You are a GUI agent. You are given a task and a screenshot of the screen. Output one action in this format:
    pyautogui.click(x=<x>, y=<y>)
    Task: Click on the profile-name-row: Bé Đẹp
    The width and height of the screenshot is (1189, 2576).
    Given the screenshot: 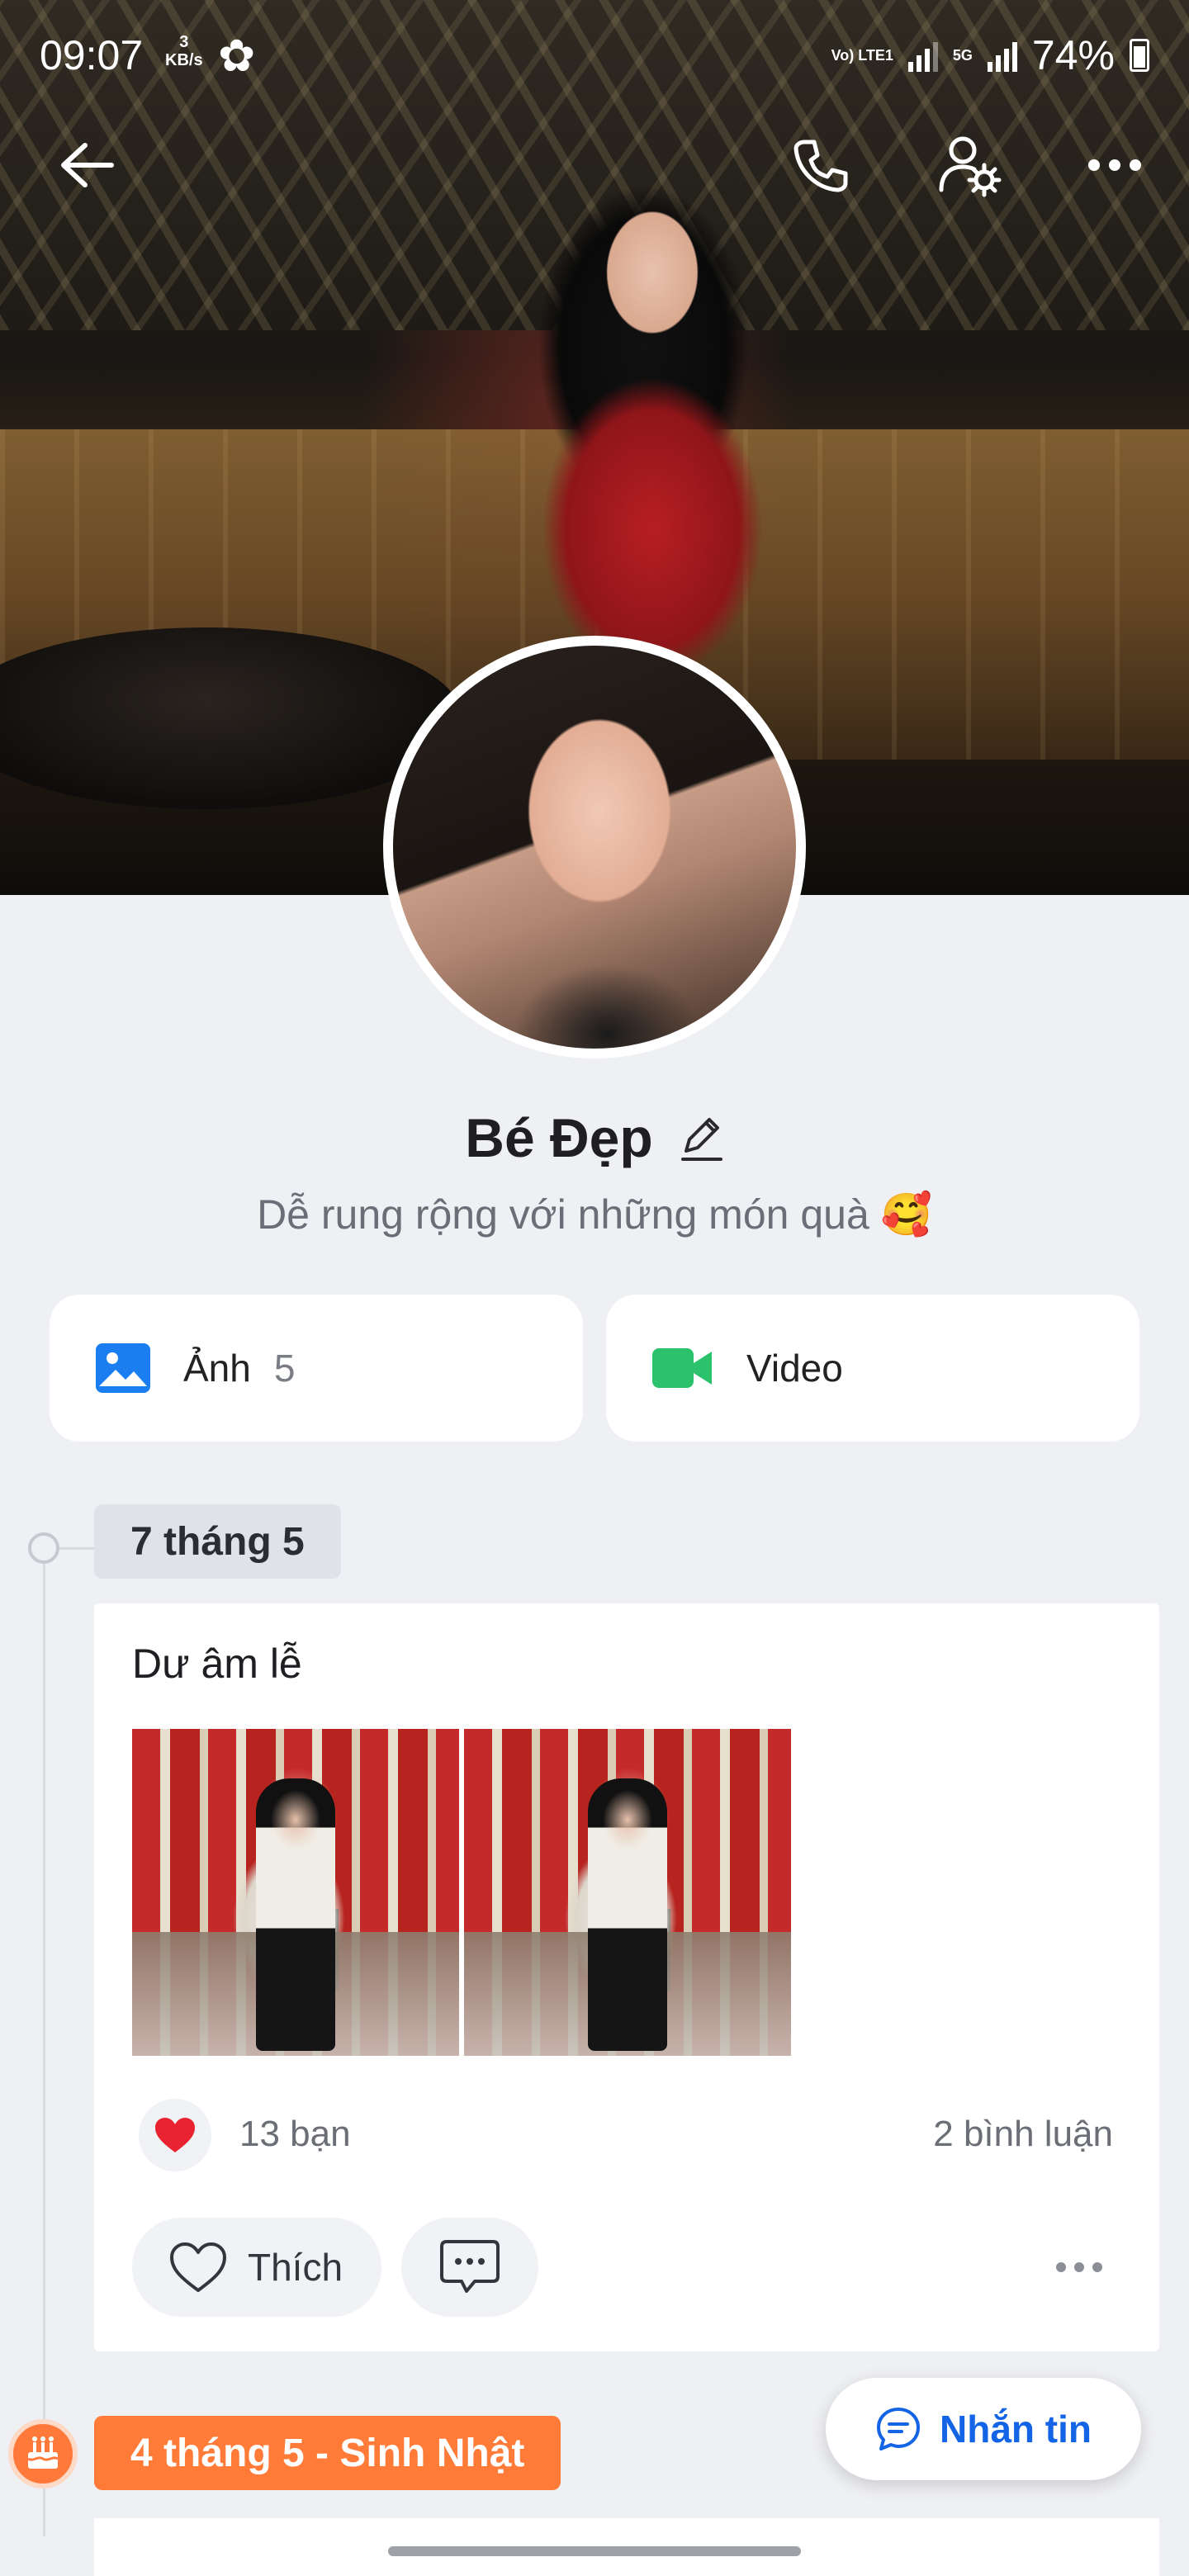 What is the action you would take?
    pyautogui.click(x=594, y=1137)
    